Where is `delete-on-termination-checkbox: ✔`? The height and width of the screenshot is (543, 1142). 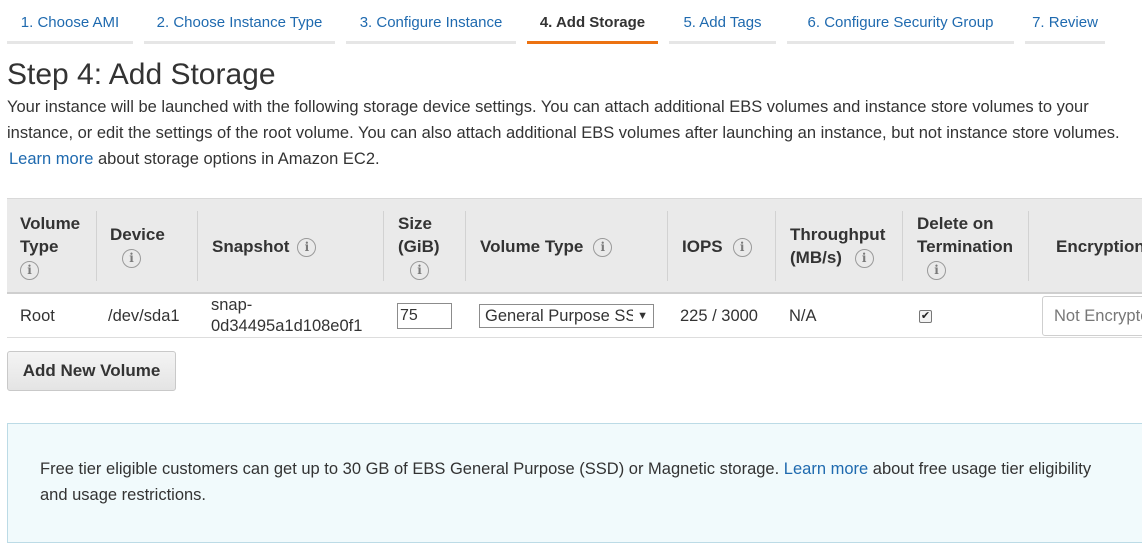
delete-on-termination-checkbox: ✔ is located at coordinates (925, 316).